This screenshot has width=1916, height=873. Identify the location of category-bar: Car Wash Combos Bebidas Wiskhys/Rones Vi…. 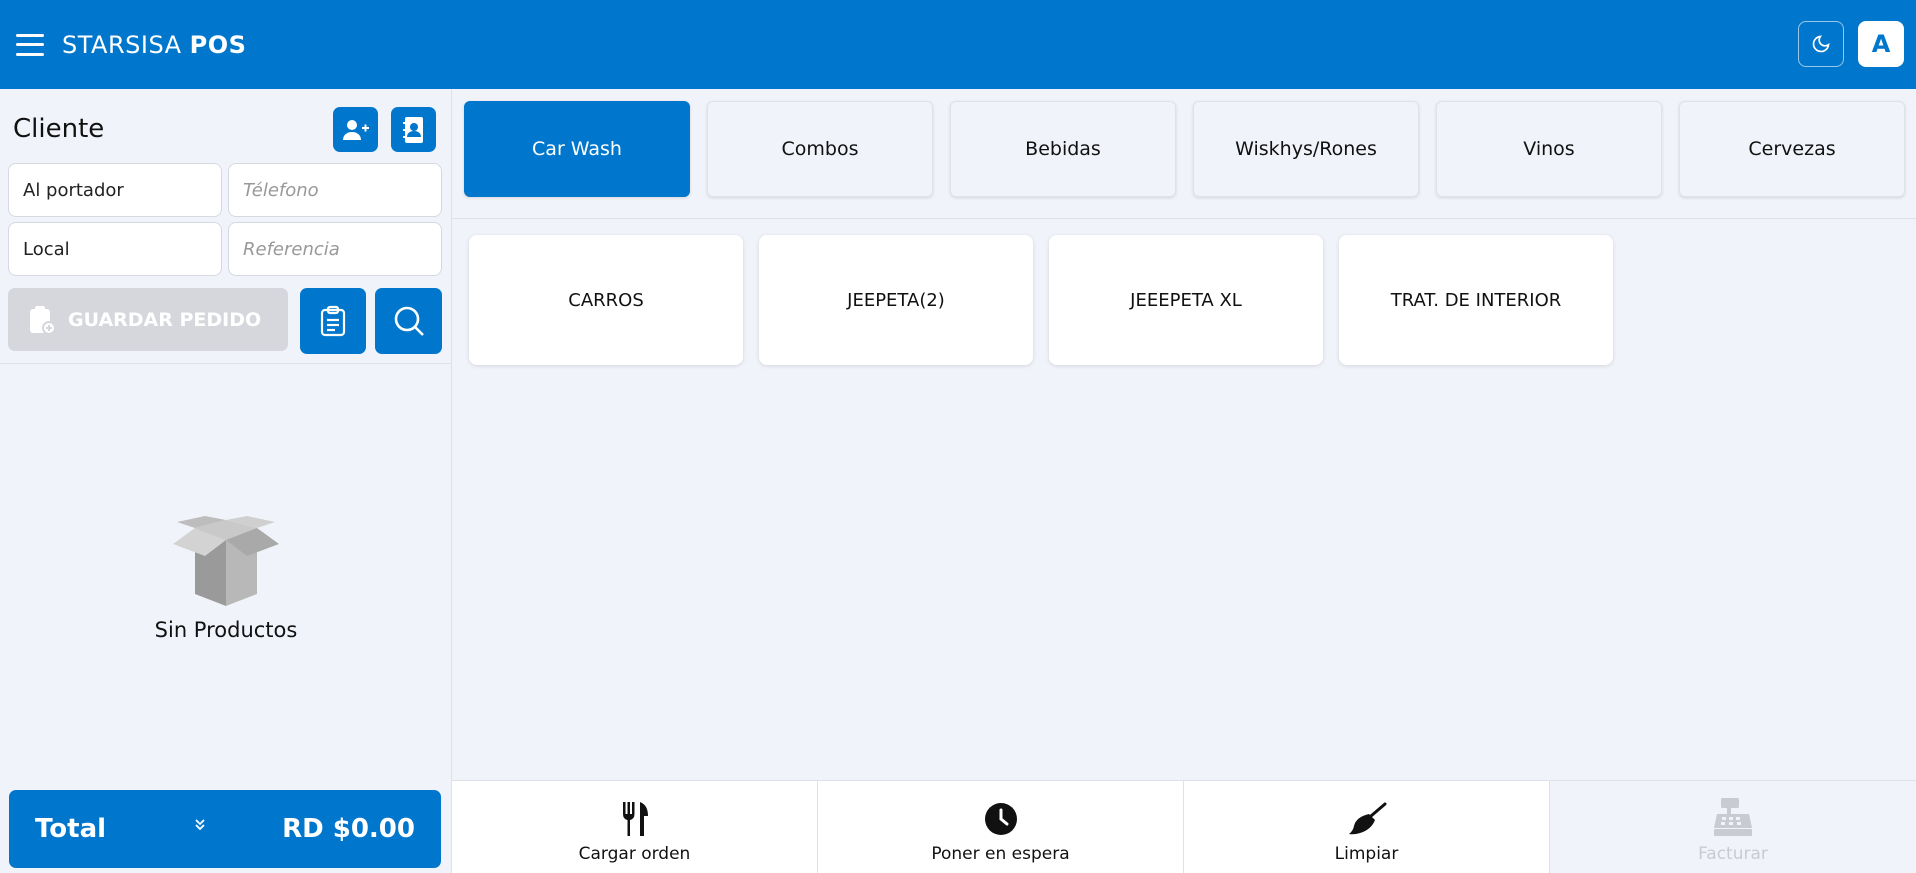
(1184, 154).